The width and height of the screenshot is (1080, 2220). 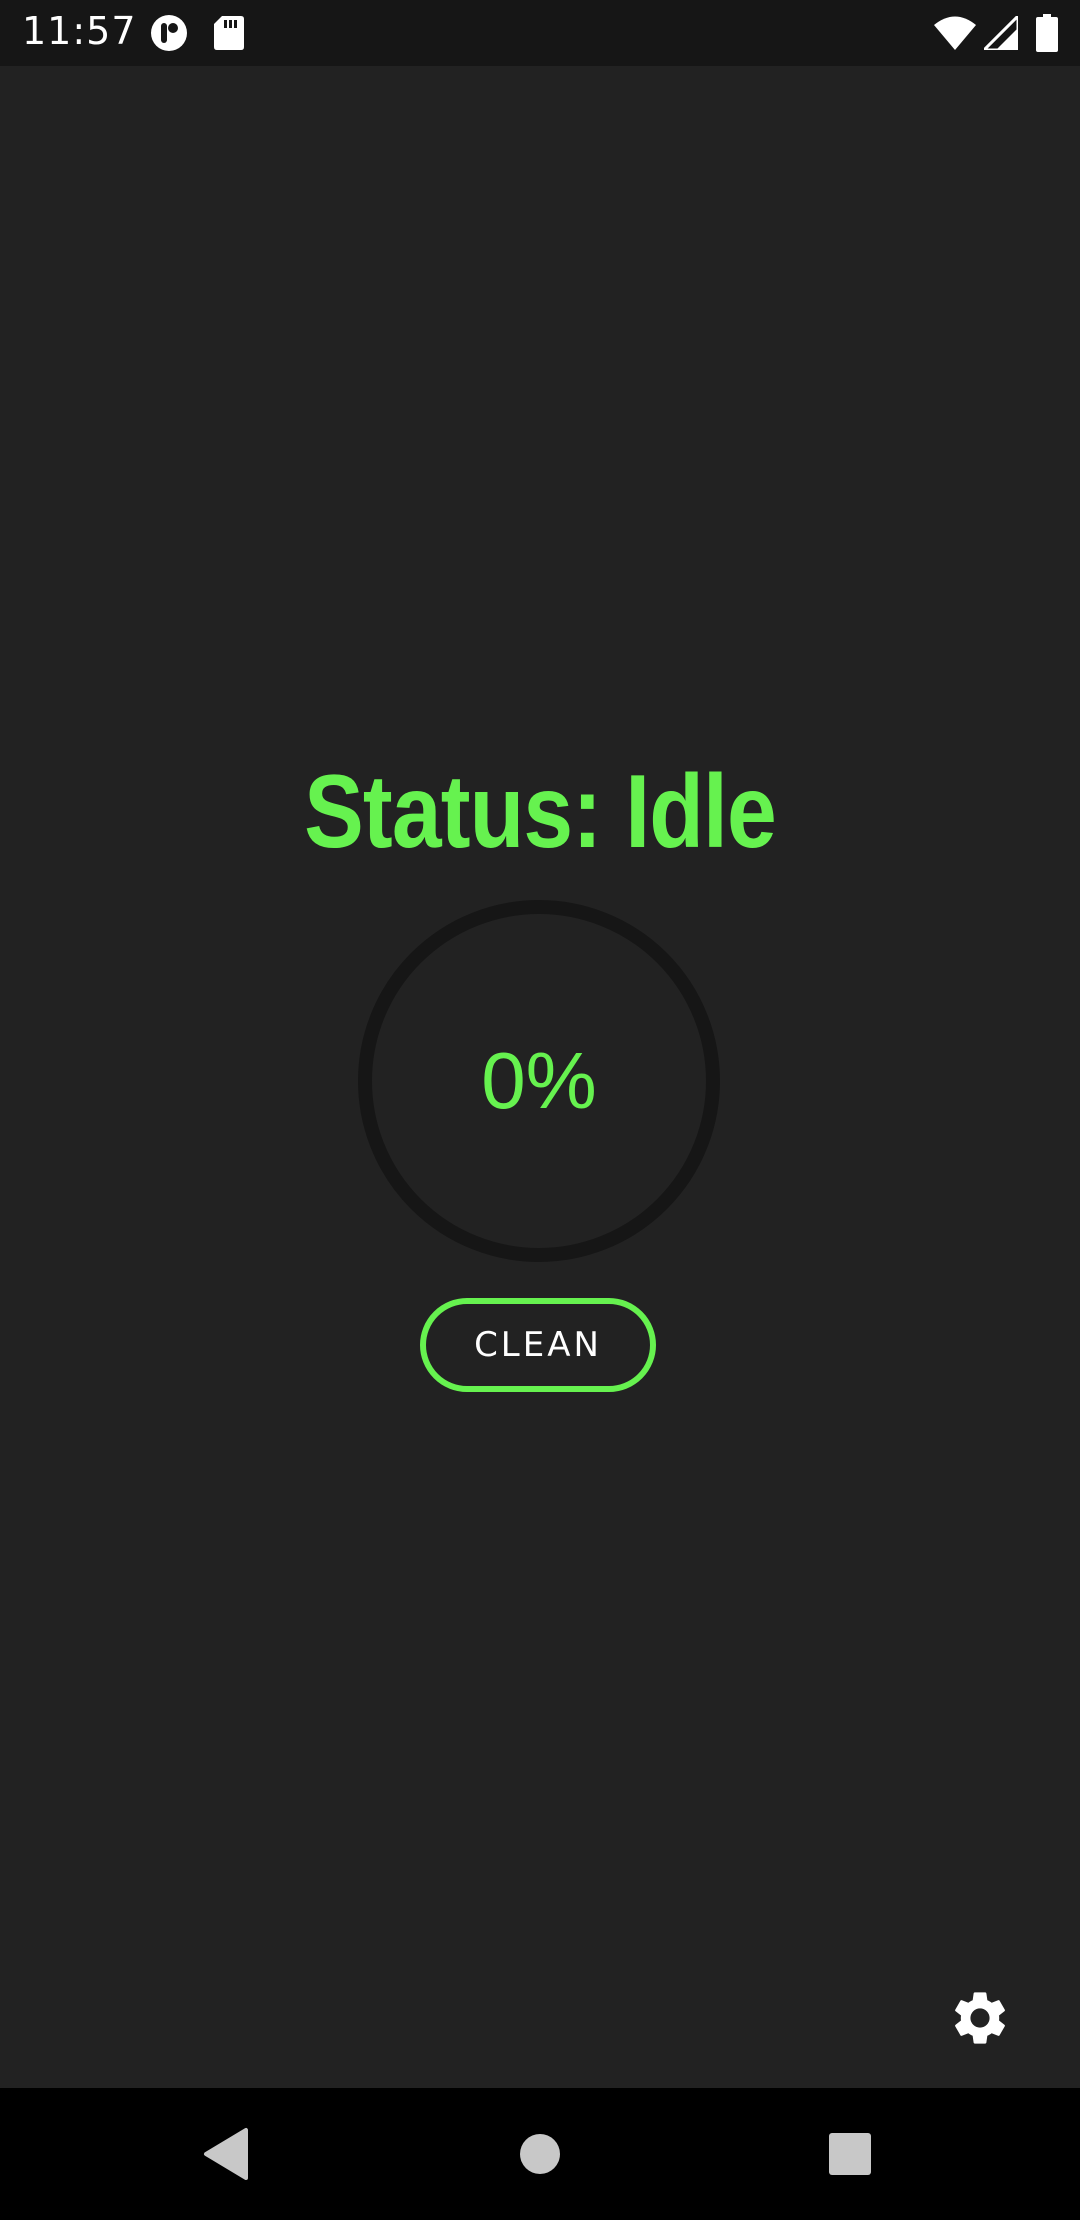 I want to click on recents-icon, so click(x=850, y=2154).